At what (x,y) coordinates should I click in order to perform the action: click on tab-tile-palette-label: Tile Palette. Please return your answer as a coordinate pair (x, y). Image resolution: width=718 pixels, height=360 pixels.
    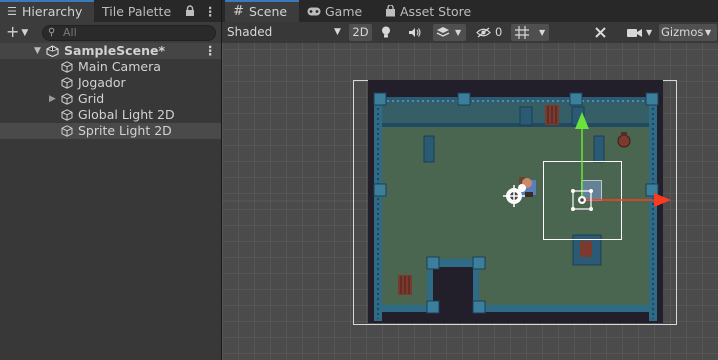
    Looking at the image, I should click on (137, 11).